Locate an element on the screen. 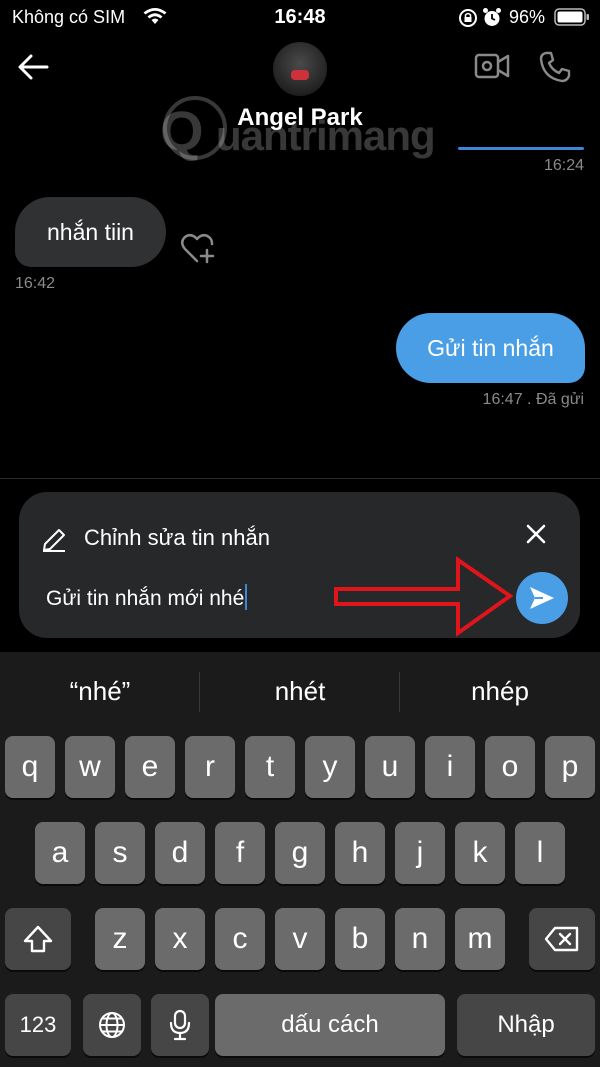 The image size is (600, 1067). return-key: Nhập is located at coordinates (526, 1025).